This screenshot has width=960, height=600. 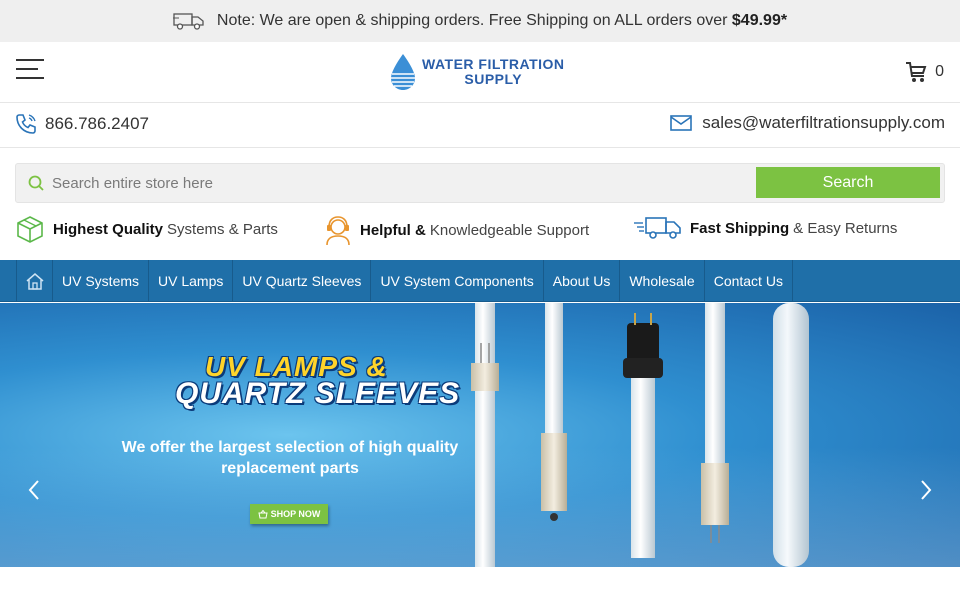 I want to click on site-logo: WATER FILTRATION SUPPLY, so click(x=483, y=72).